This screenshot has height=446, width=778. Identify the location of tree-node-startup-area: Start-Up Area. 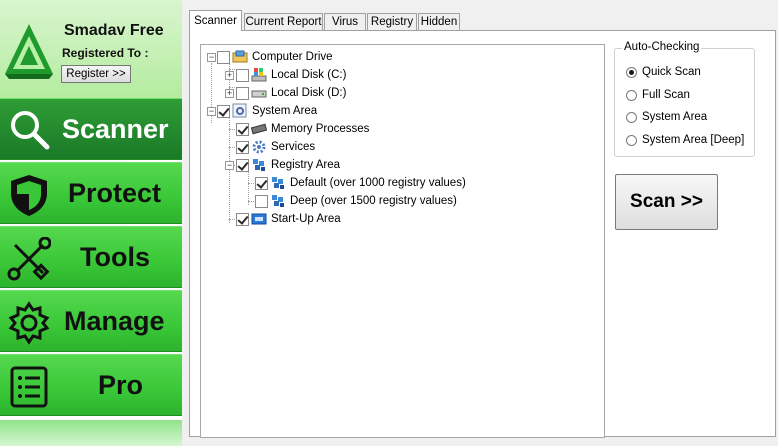
(288, 219).